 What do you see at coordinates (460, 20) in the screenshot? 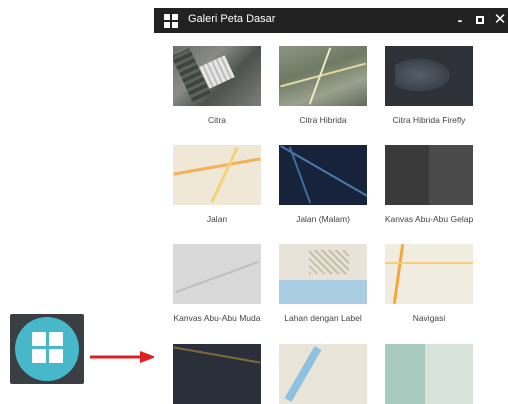
I see `minimize-button: -` at bounding box center [460, 20].